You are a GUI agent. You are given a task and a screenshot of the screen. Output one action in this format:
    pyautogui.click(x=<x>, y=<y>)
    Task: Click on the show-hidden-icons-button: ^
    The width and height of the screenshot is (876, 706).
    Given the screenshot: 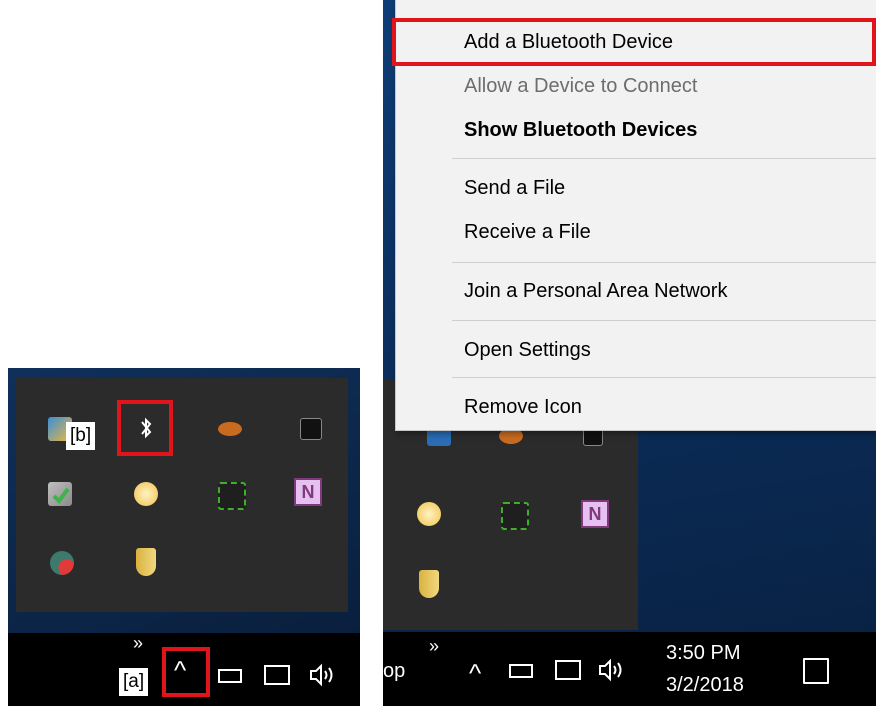 What is the action you would take?
    pyautogui.click(x=475, y=673)
    